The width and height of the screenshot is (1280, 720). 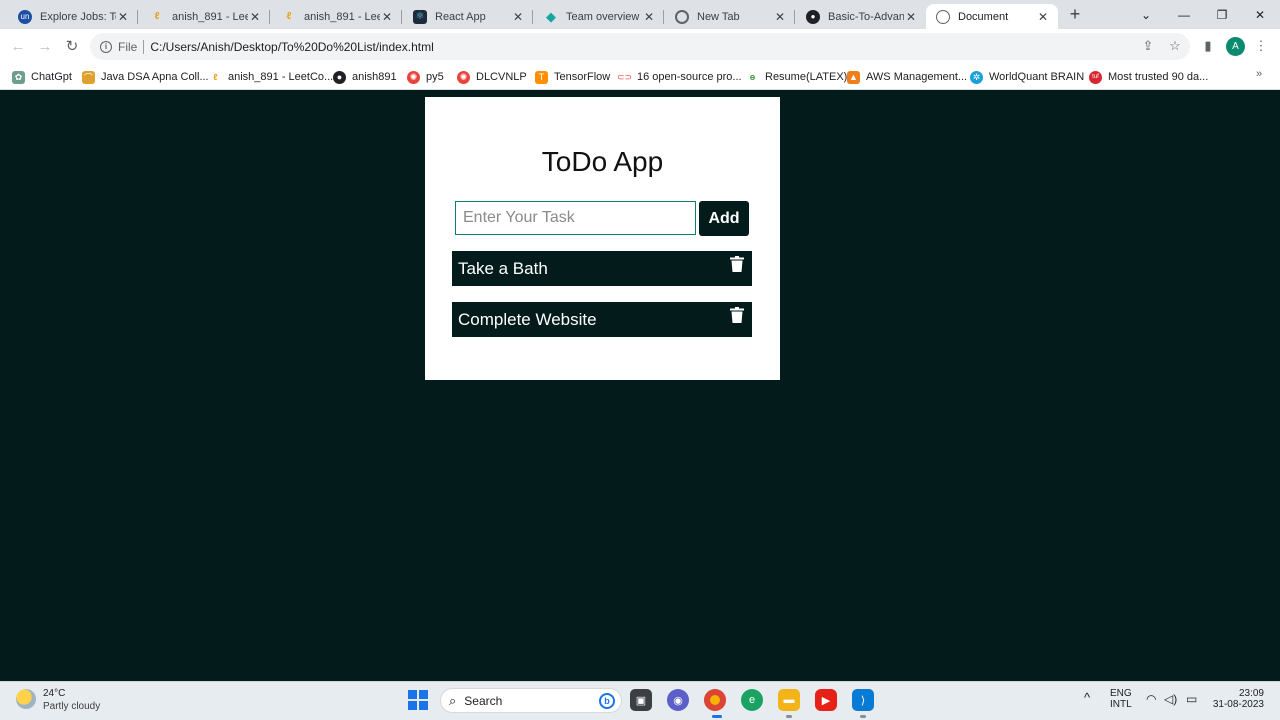 What do you see at coordinates (641, 700) in the screenshot?
I see `task-view-icon: ▣` at bounding box center [641, 700].